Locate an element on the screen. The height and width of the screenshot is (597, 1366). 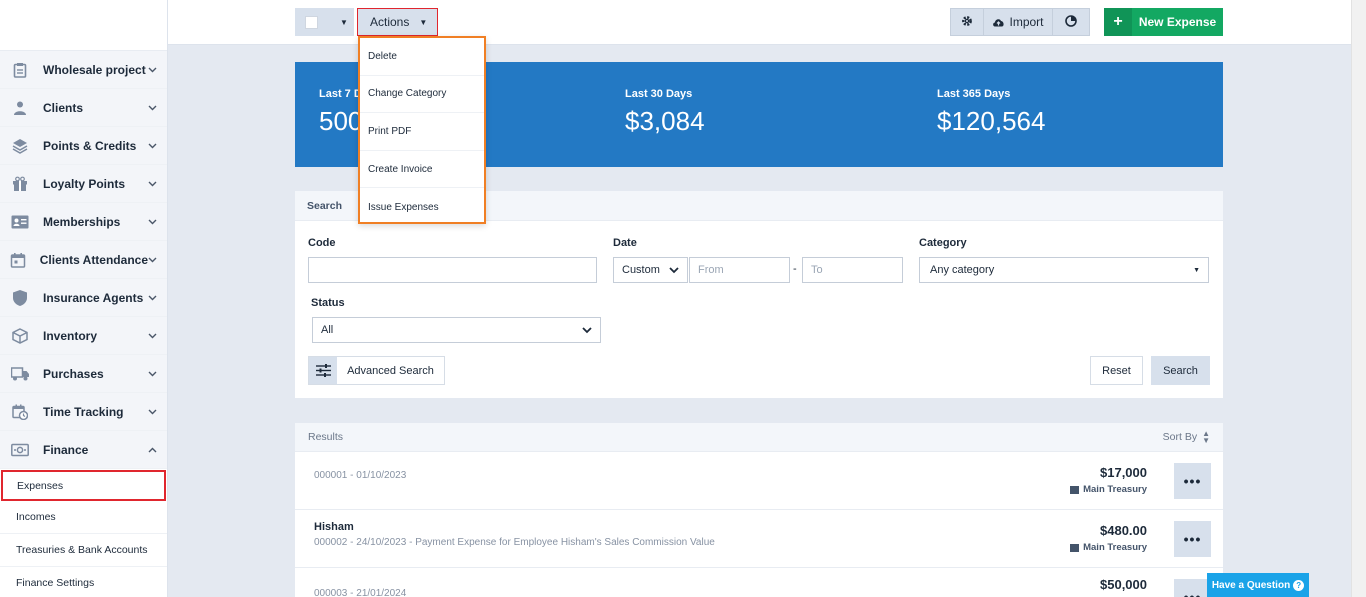
select-all-dropdown: ▼ is located at coordinates (324, 22).